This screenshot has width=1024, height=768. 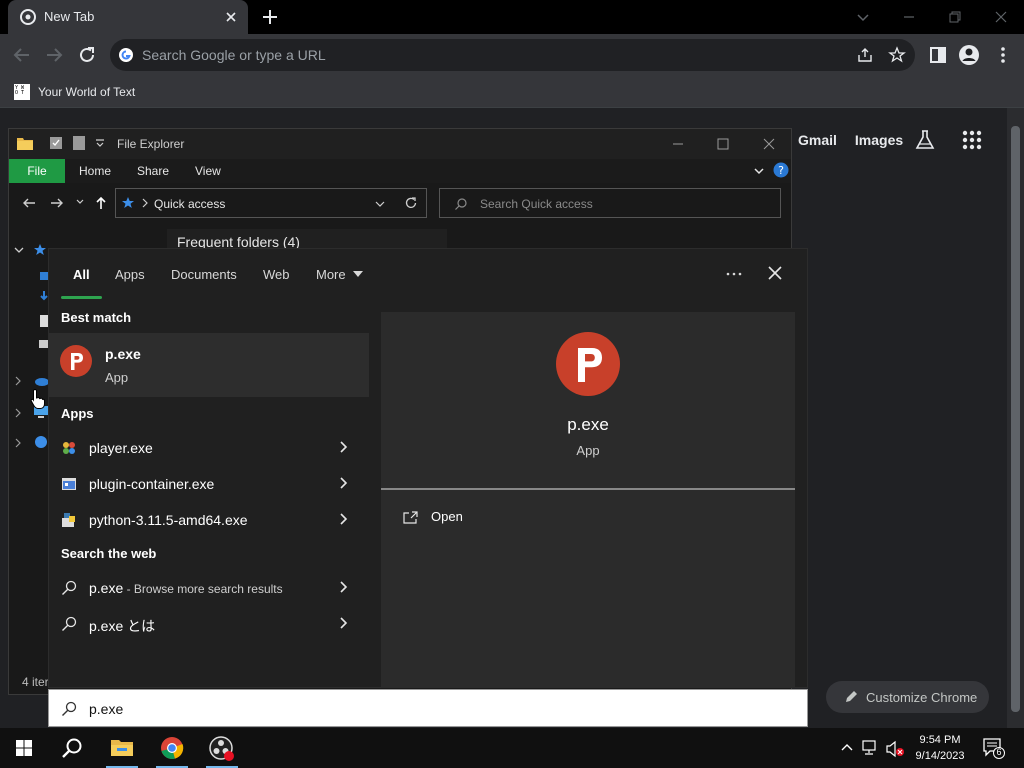 What do you see at coordinates (74, 92) in the screenshot?
I see `bookmark-your-world-of-text: Y WO T Your World of Text` at bounding box center [74, 92].